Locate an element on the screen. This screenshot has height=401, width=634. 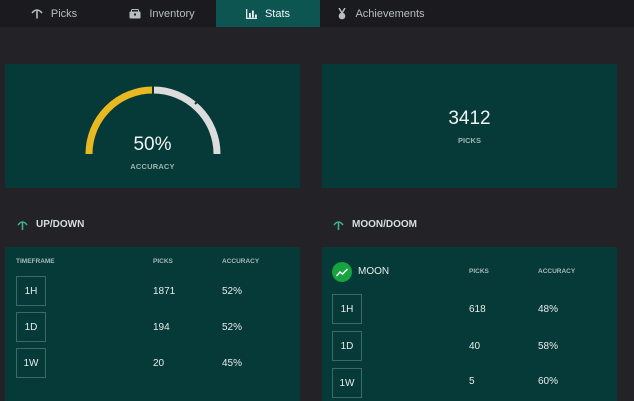
section-title: MOON/DOOM is located at coordinates (384, 224).